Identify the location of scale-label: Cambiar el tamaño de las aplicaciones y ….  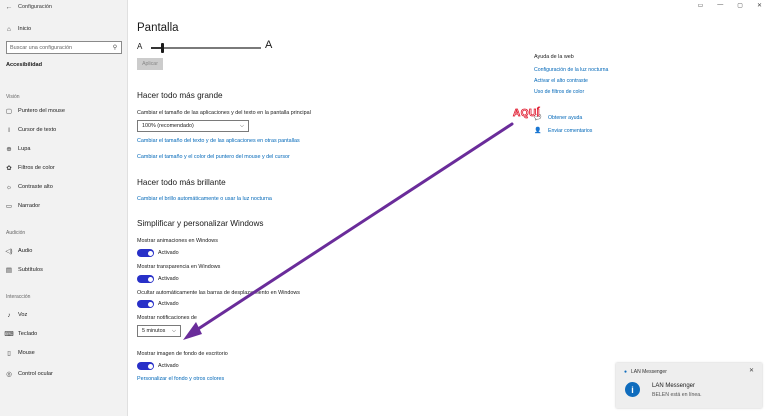
(224, 113).